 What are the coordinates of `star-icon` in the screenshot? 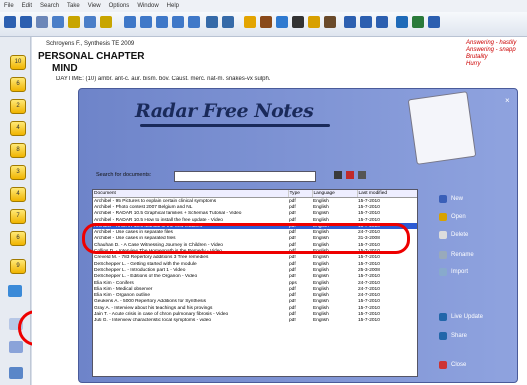 It's located at (106, 22).